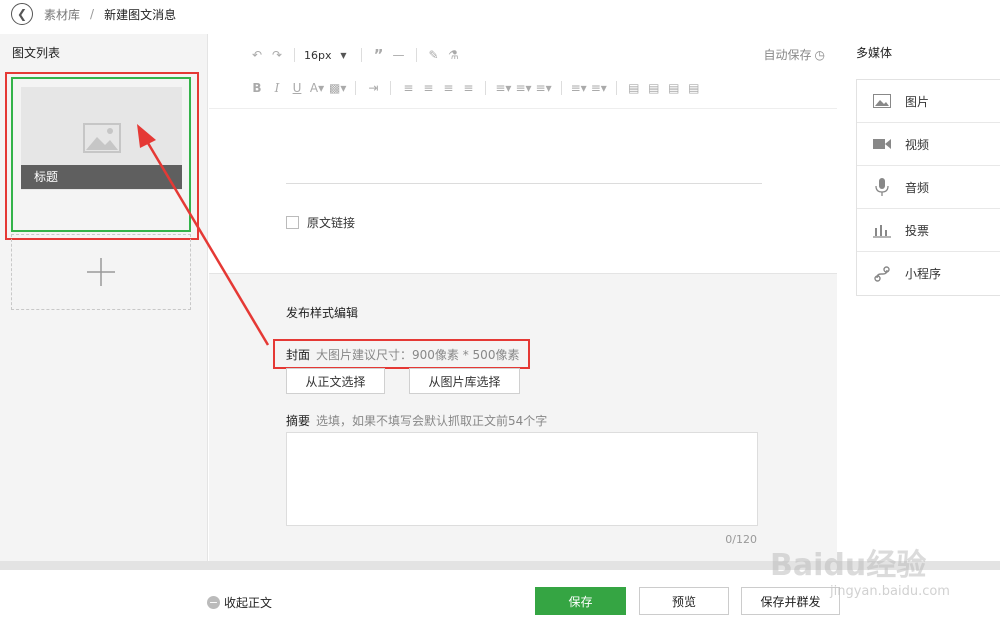 Image resolution: width=1000 pixels, height=630 pixels. I want to click on select-from-body-button: 从正文选择, so click(335, 381).